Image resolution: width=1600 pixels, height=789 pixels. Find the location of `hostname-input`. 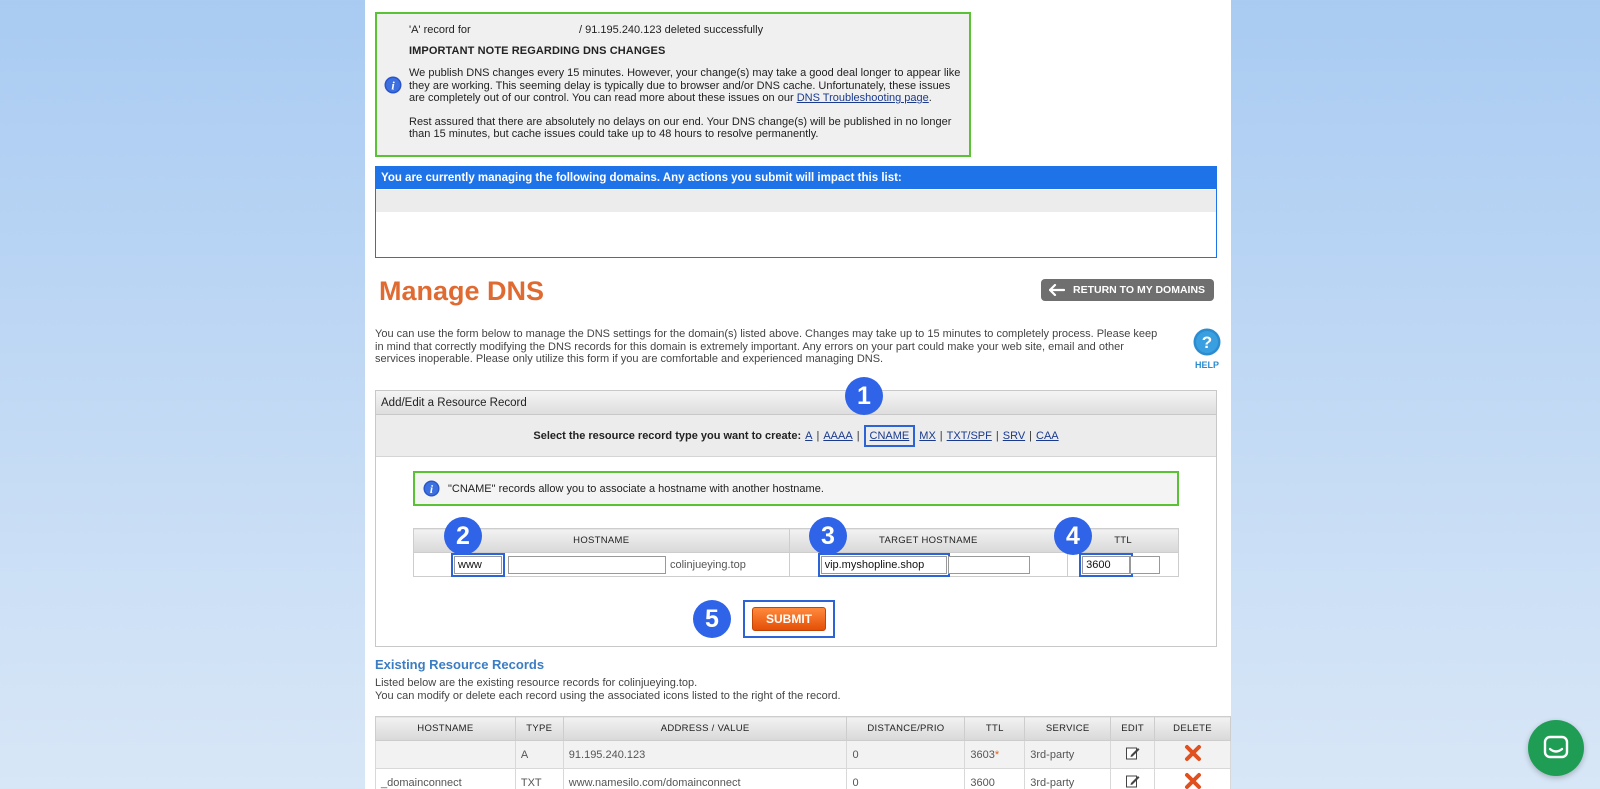

hostname-input is located at coordinates (478, 564).